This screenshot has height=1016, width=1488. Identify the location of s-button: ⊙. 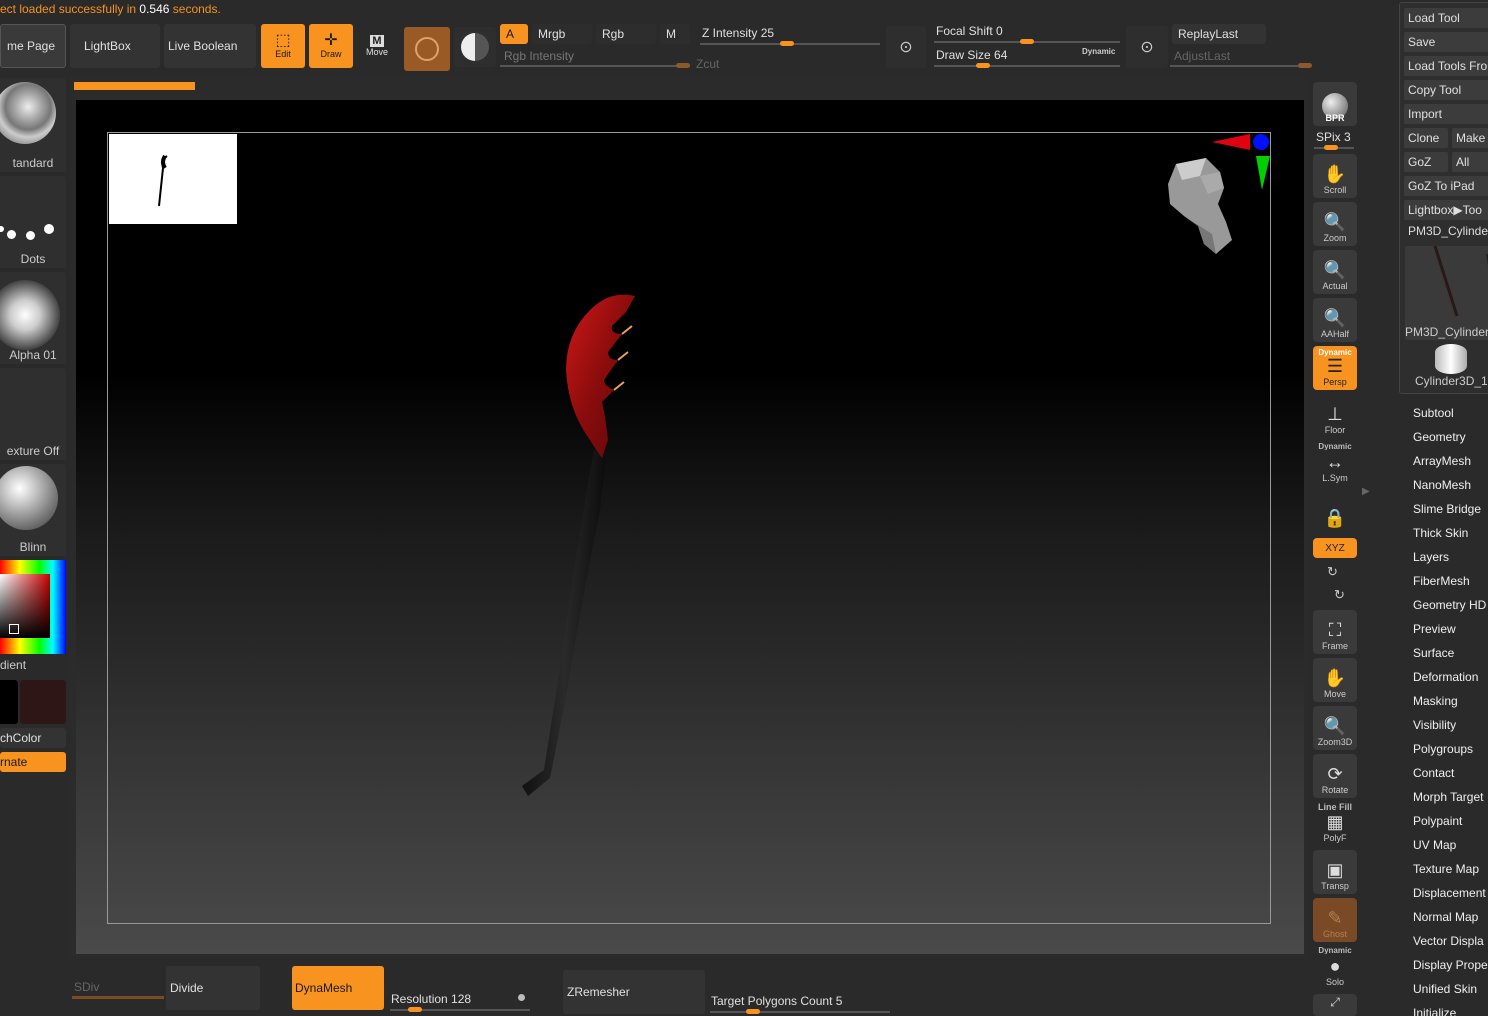
(906, 47).